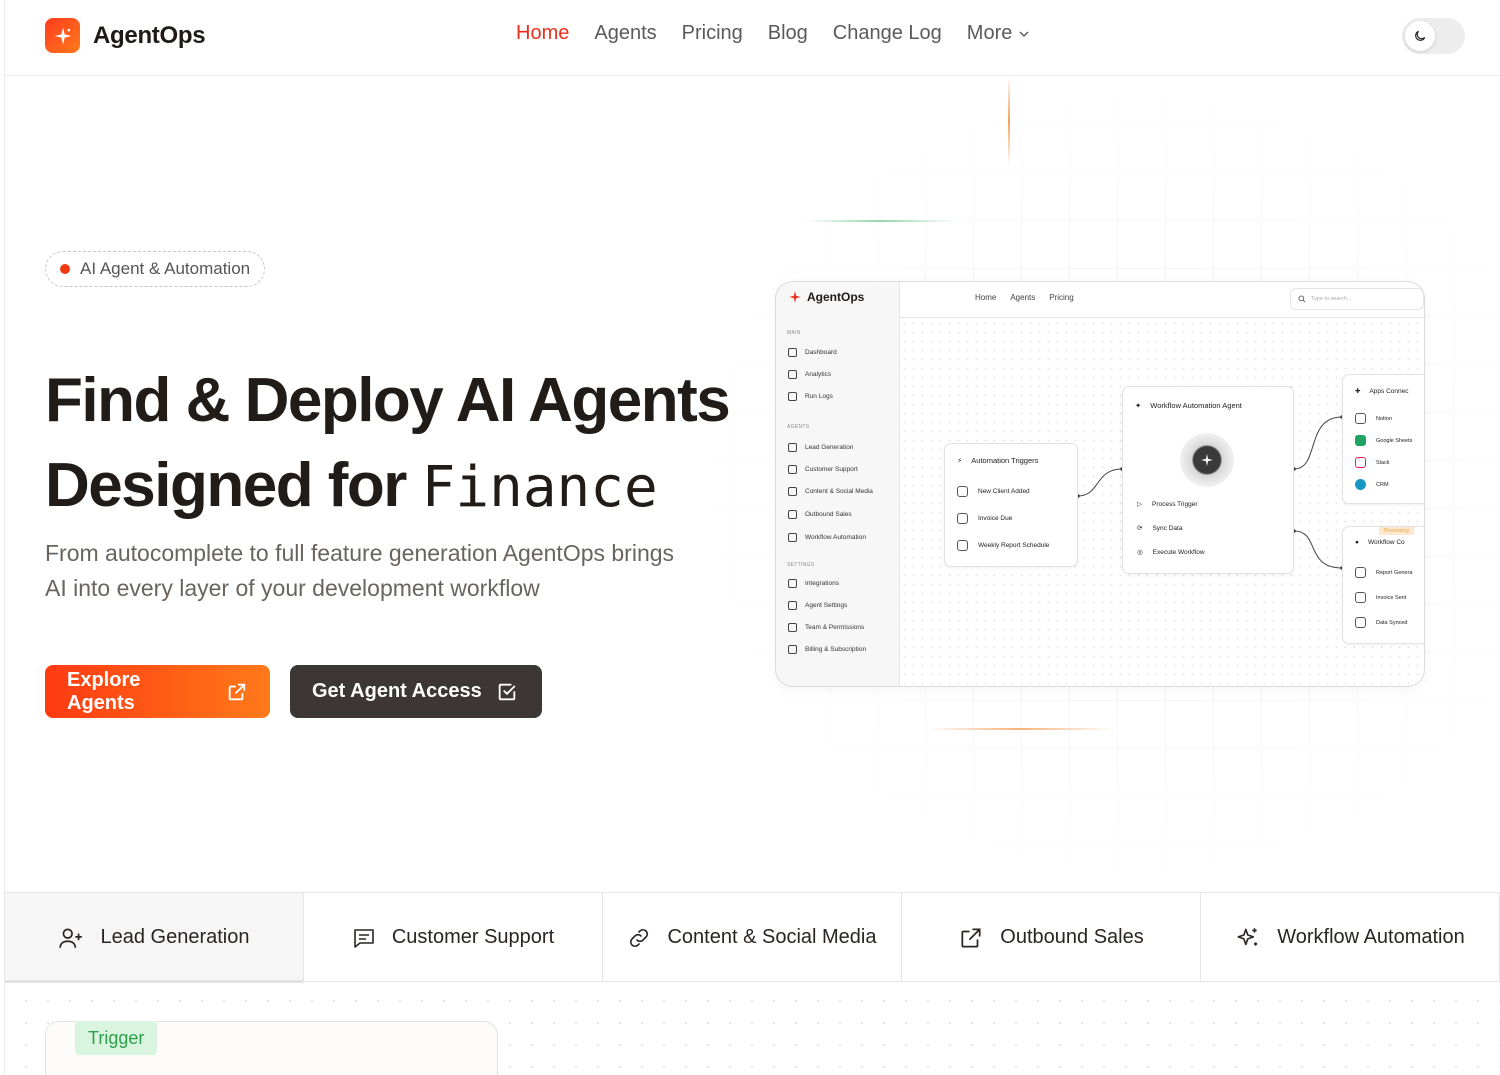 The width and height of the screenshot is (1500, 1075). I want to click on search-icon, so click(1302, 299).